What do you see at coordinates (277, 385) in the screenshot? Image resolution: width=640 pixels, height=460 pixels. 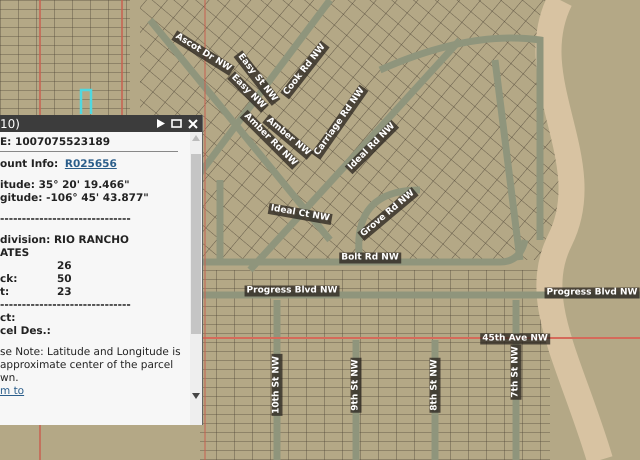 I see `street-label: 10th St NW` at bounding box center [277, 385].